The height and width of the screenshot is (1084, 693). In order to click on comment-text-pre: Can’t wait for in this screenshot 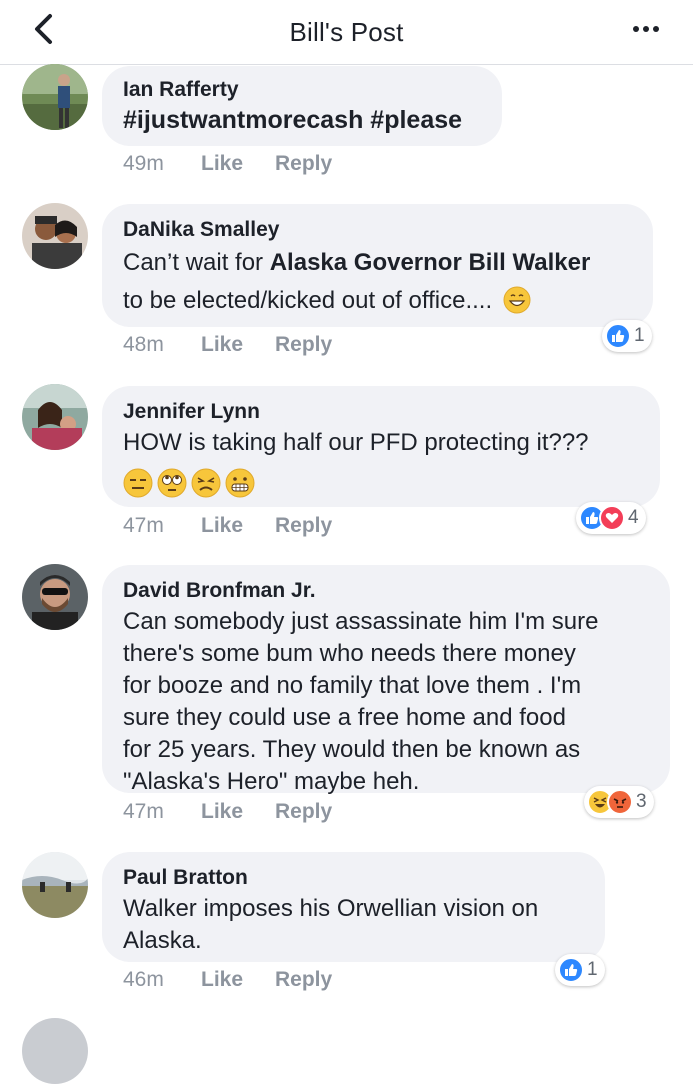, I will do `click(196, 262)`.